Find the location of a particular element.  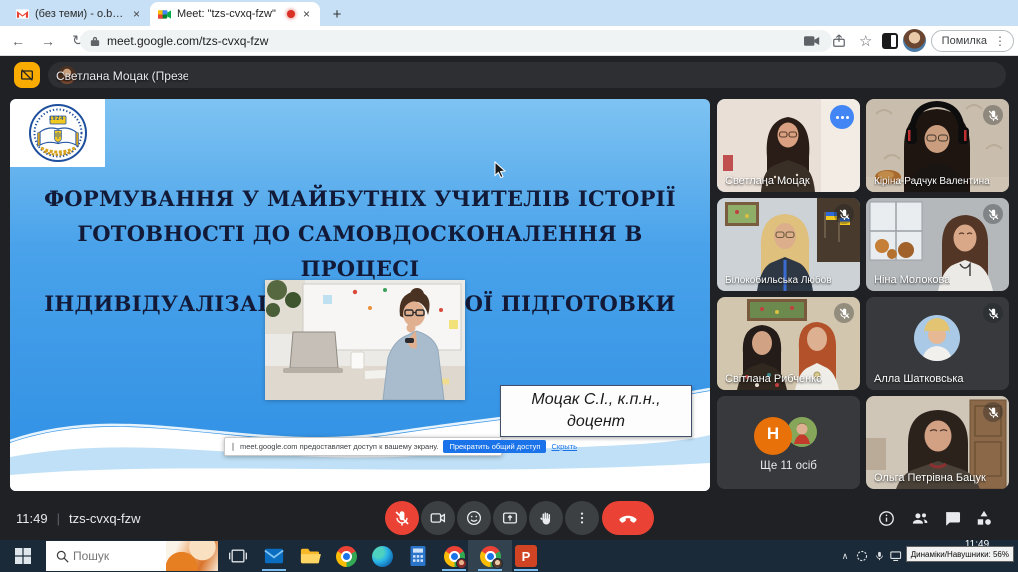

bookmark-star-icon: ☆ is located at coordinates (866, 41).